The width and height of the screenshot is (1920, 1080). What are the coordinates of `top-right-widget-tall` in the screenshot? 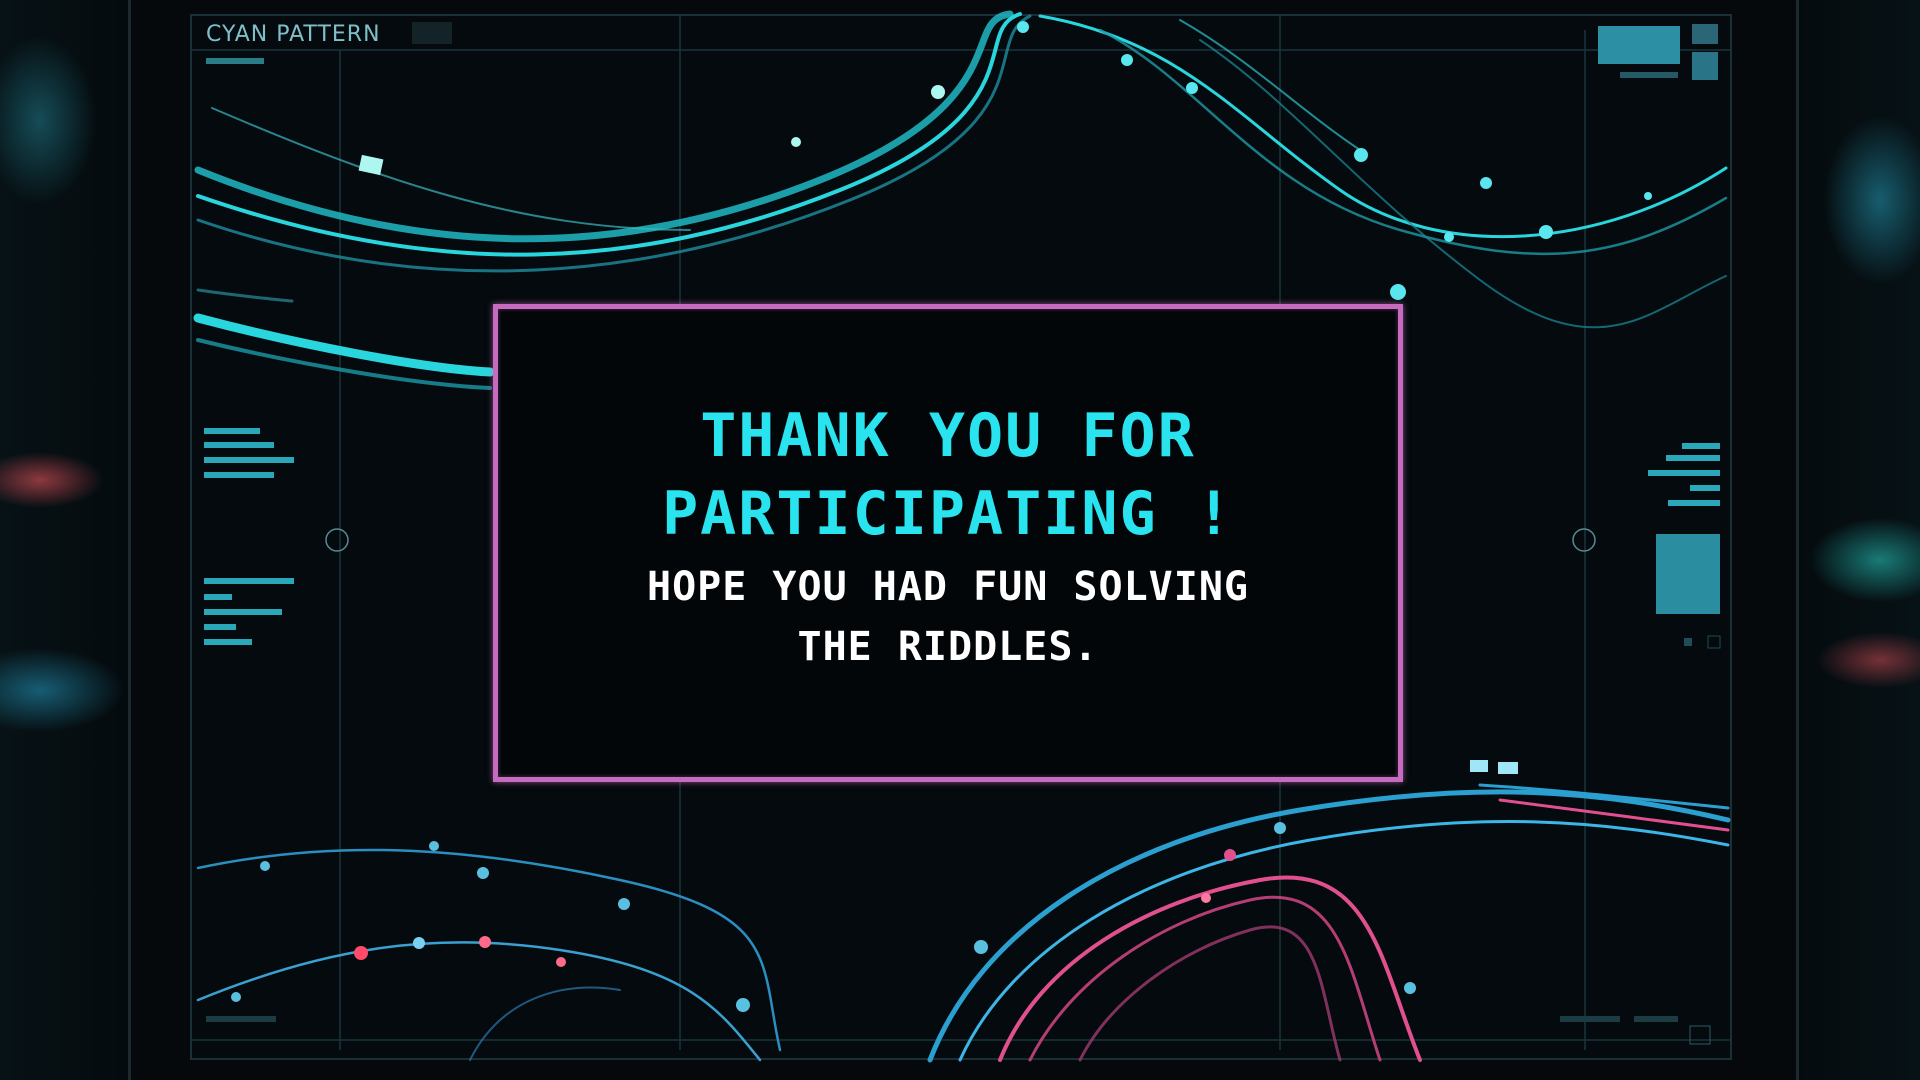 It's located at (1705, 66).